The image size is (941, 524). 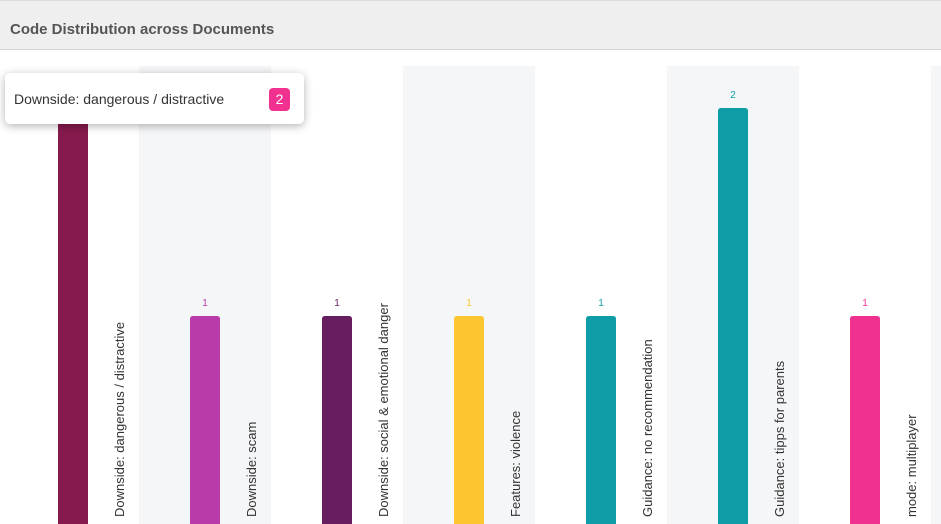 What do you see at coordinates (647, 428) in the screenshot?
I see `category-label: Guidance: no recommendation` at bounding box center [647, 428].